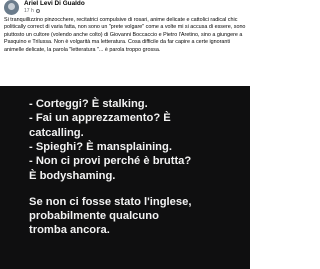 This screenshot has height=269, width=320. Describe the element at coordinates (54, 4) in the screenshot. I see `author-name: Ariel Levi Di Gualdo` at that location.